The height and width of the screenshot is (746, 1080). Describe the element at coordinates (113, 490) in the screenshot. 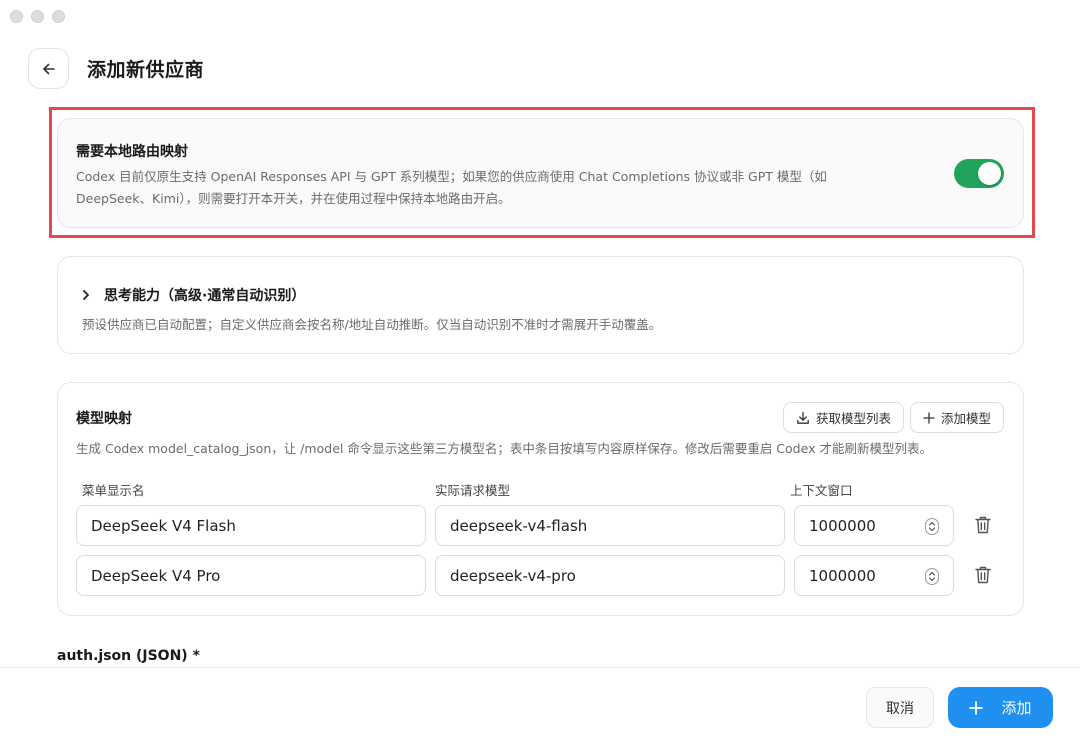

I see `column-display-name: 菜单显示名` at that location.